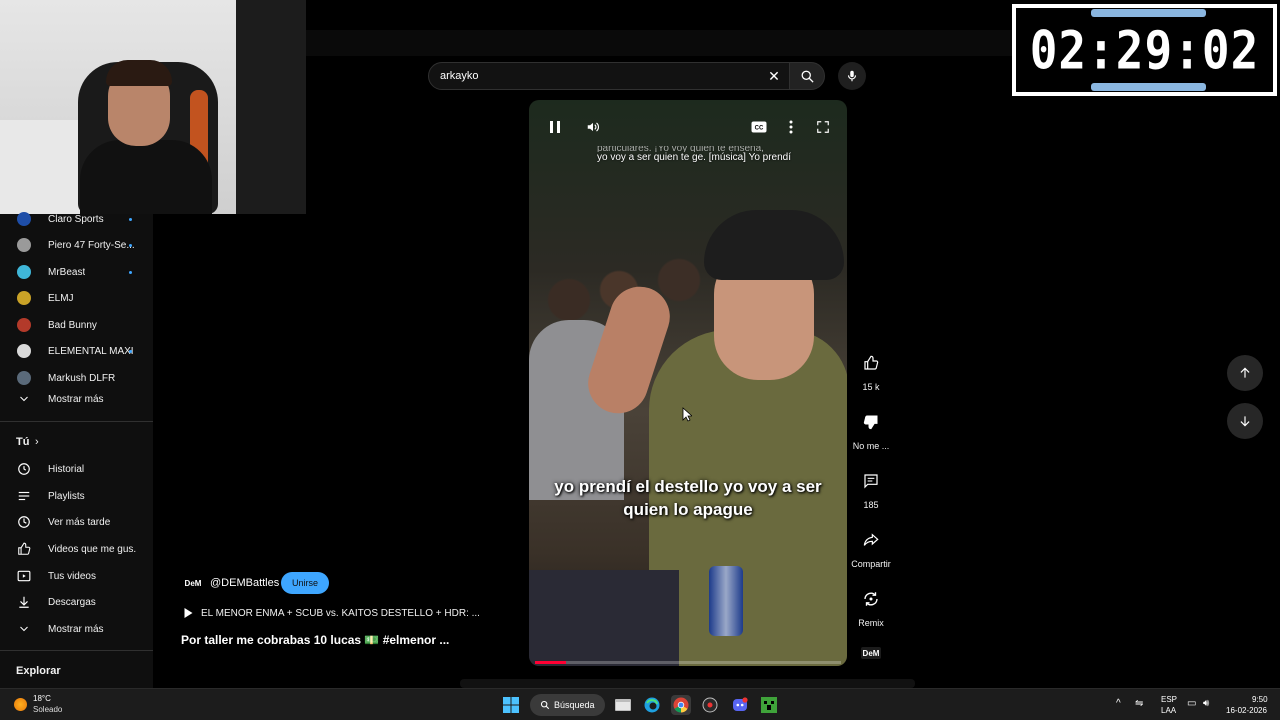 The image size is (1280, 720). Describe the element at coordinates (687, 414) in the screenshot. I see `mouse-cursor-icon` at that location.